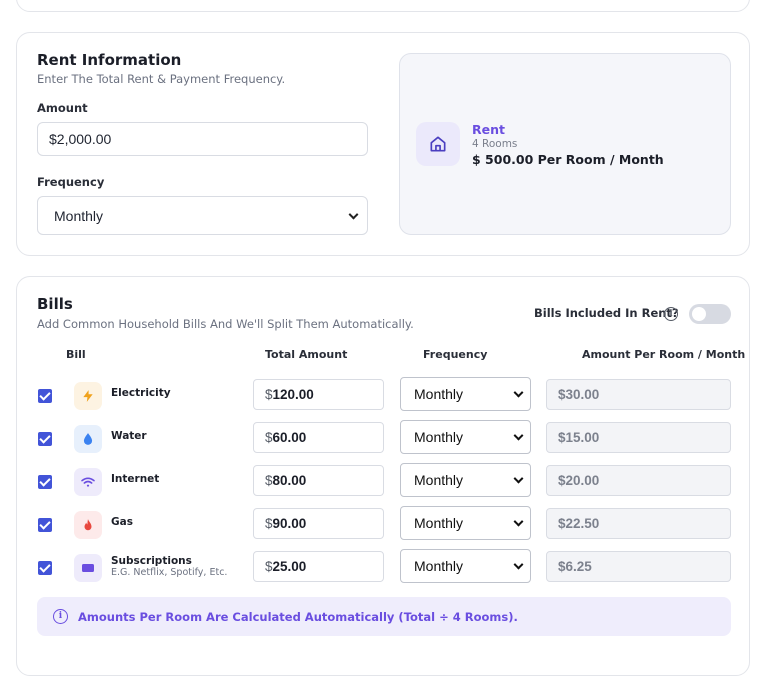 The height and width of the screenshot is (676, 772). I want to click on bill-row-electricity: Electricity $120.00 Monthly $30.00, so click(384, 397).